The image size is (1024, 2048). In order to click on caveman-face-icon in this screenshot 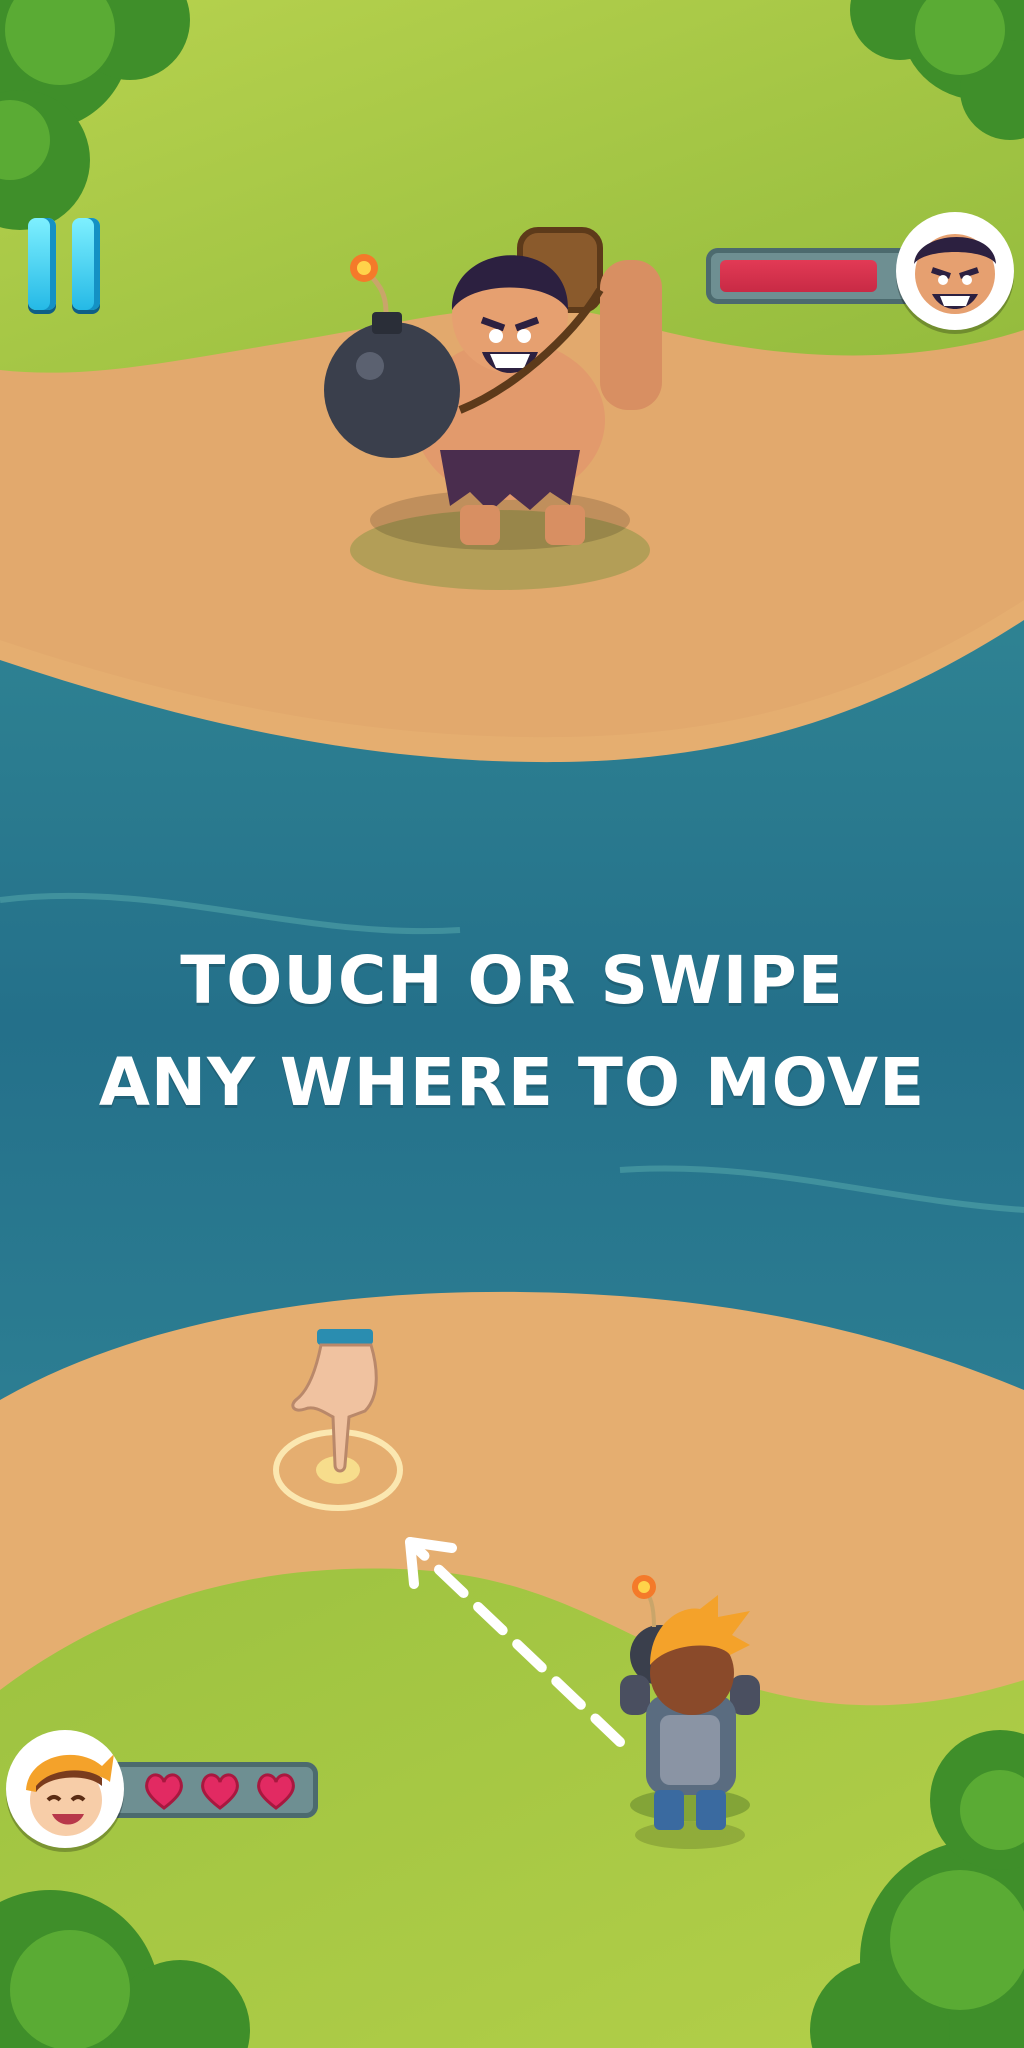, I will do `click(955, 274)`.